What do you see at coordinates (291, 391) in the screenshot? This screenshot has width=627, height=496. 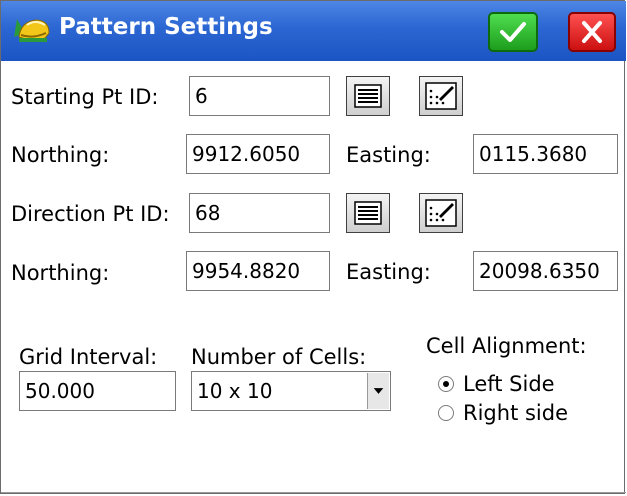 I see `number-of-cells-select: 10 x 10` at bounding box center [291, 391].